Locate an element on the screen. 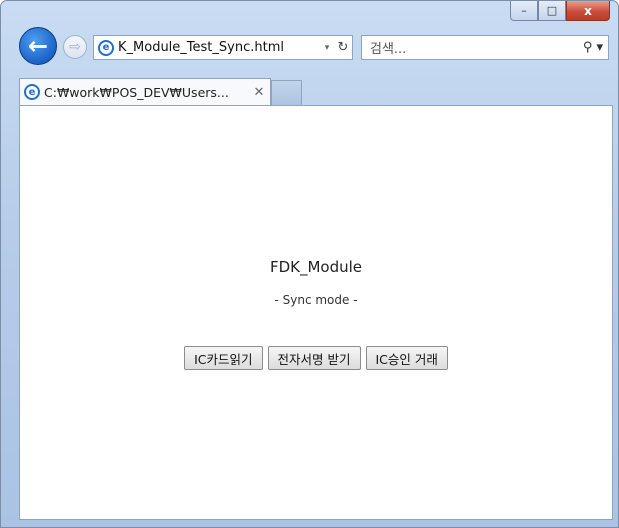 This screenshot has height=528, width=619. page-title: FDK_Module is located at coordinates (316, 267).